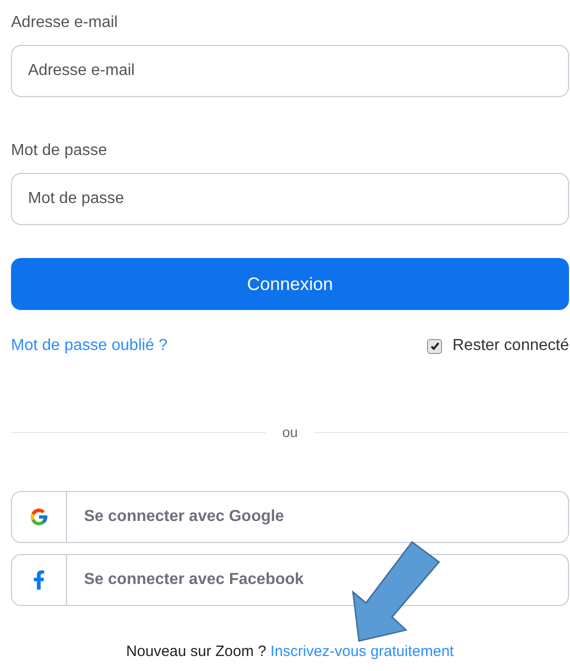 This screenshot has width=570, height=671. I want to click on check-icon, so click(435, 346).